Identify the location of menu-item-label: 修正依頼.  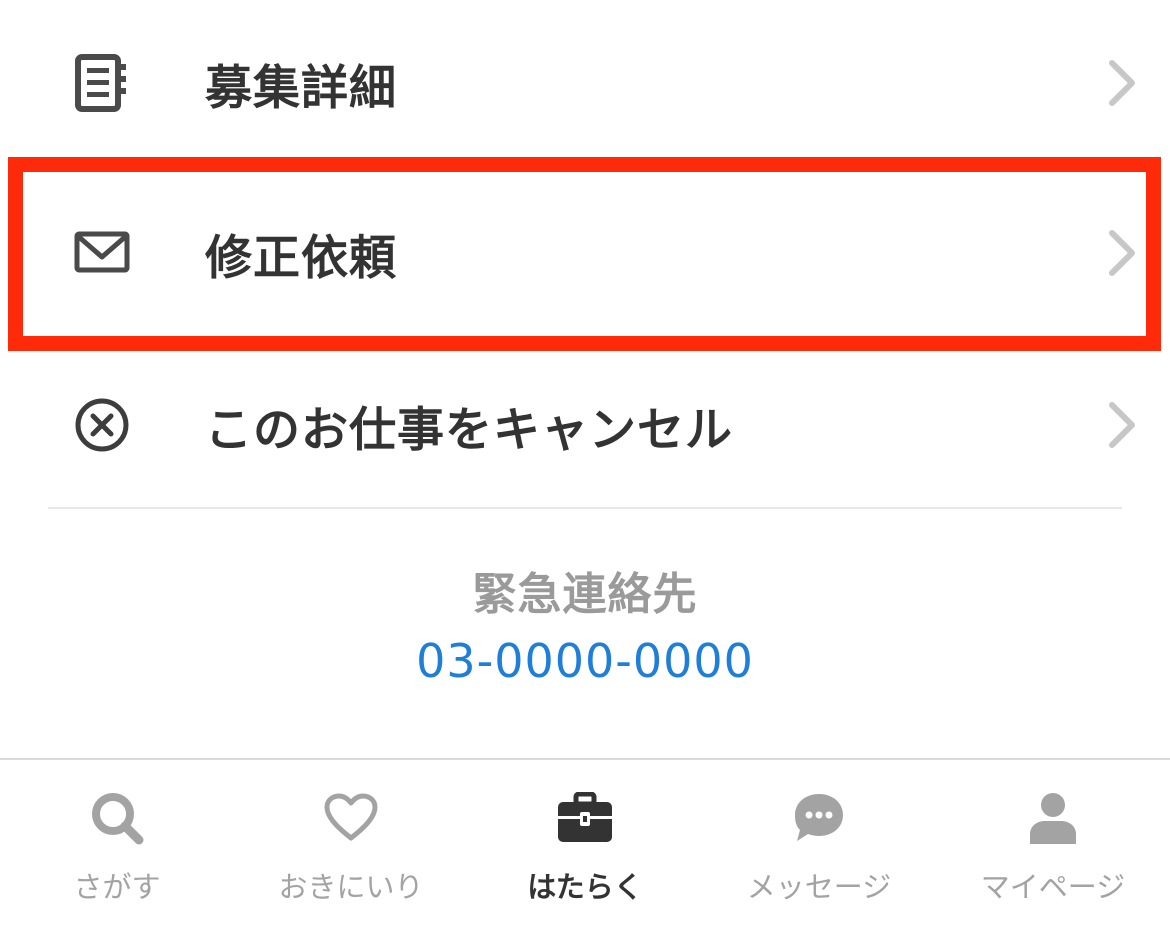
(301, 258).